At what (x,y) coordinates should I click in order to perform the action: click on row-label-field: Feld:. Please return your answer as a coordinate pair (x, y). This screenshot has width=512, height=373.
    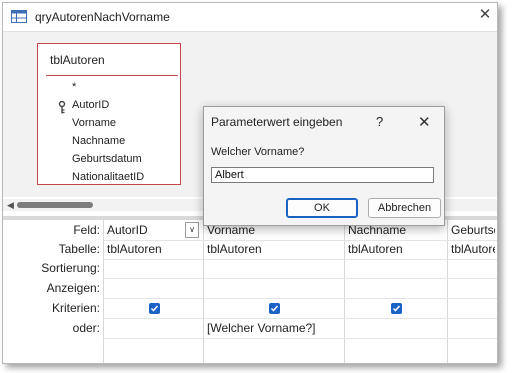
    Looking at the image, I should click on (86, 230).